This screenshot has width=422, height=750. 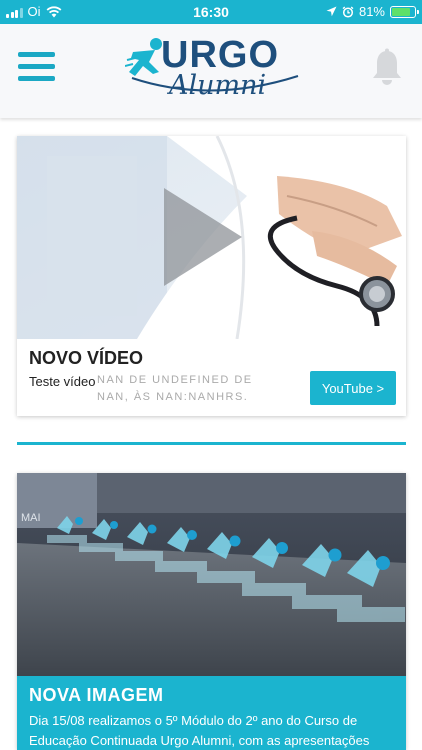 I want to click on app-header: URGO Alumni, so click(x=211, y=71).